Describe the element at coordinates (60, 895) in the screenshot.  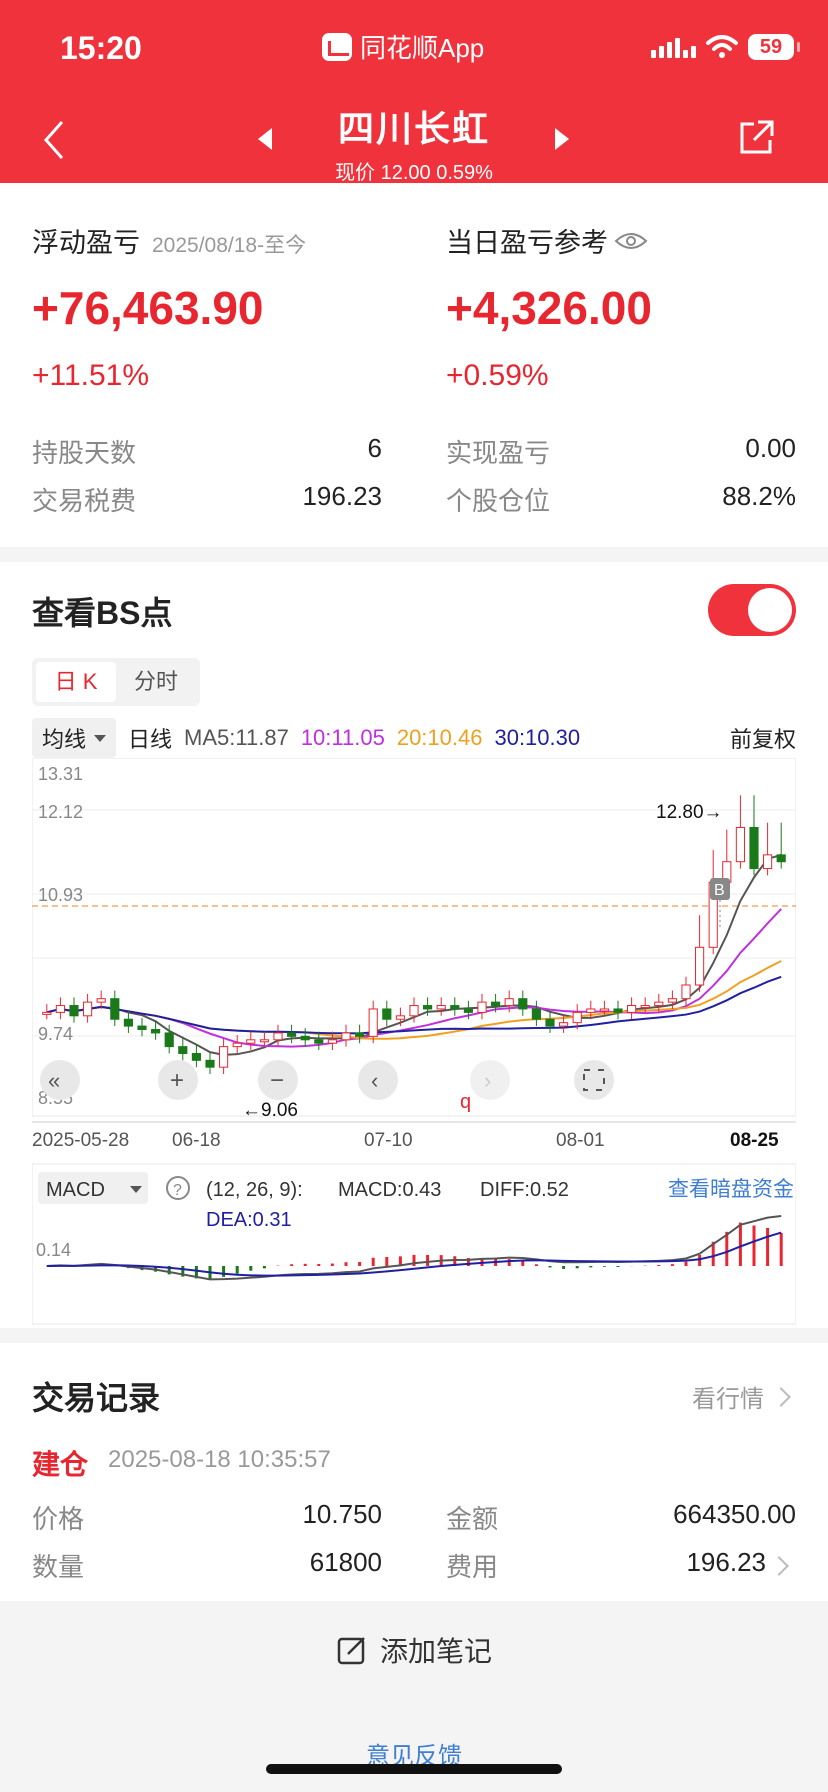
I see `y-tick: 10.93` at that location.